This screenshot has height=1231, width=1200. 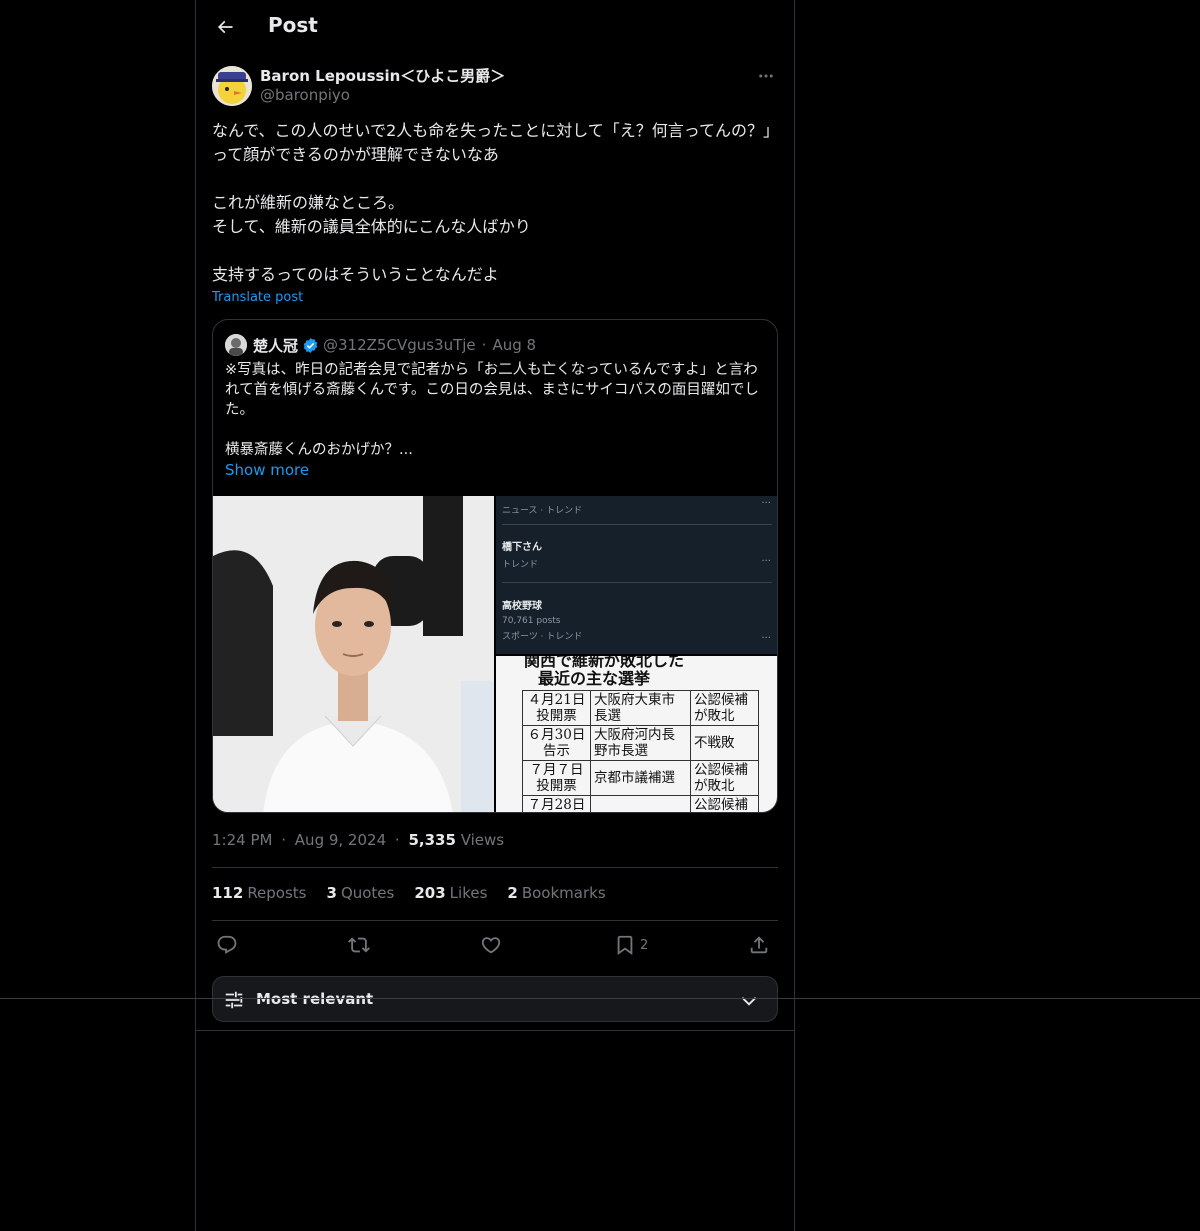 I want to click on post-date: Aug 9, 2024, so click(x=340, y=840).